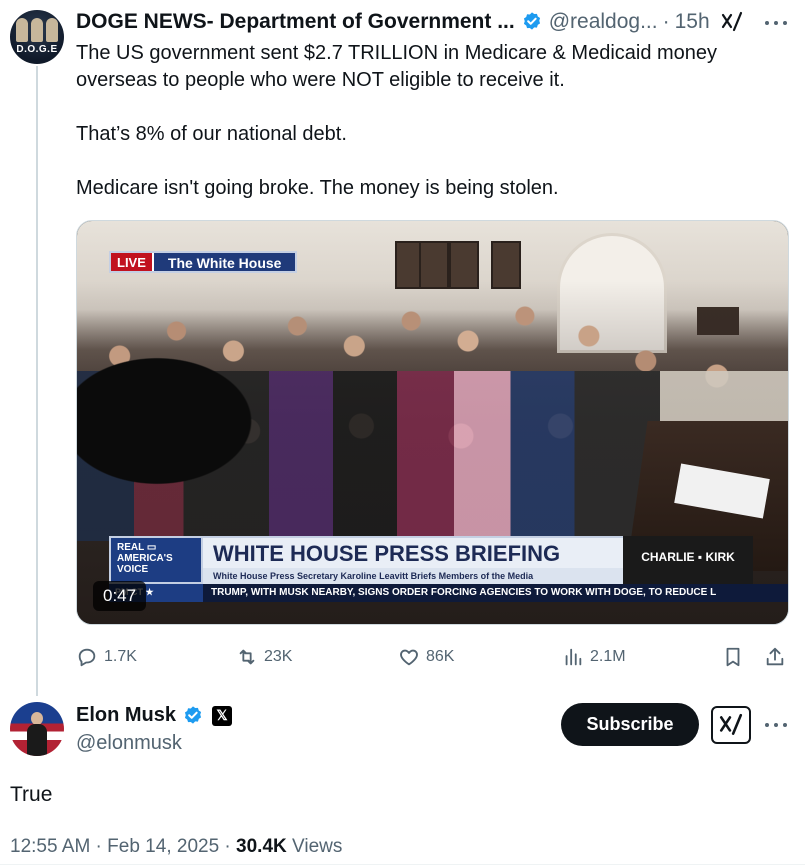 The width and height of the screenshot is (805, 866). Describe the element at coordinates (261, 846) in the screenshot. I see `view-count: 30.4K` at that location.